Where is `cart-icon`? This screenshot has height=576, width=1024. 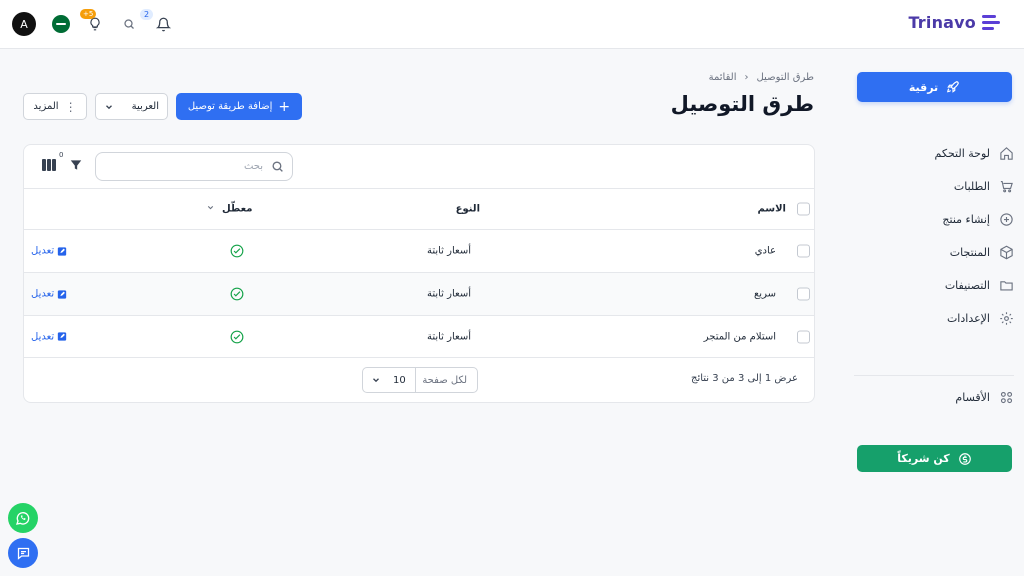 cart-icon is located at coordinates (1006, 187).